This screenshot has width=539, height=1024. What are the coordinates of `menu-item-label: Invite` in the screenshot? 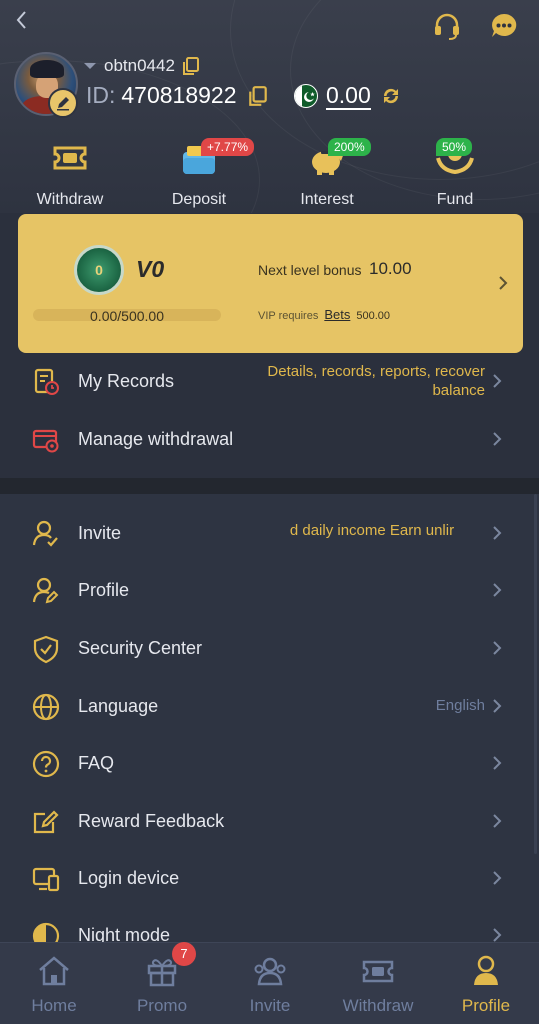 It's located at (100, 533).